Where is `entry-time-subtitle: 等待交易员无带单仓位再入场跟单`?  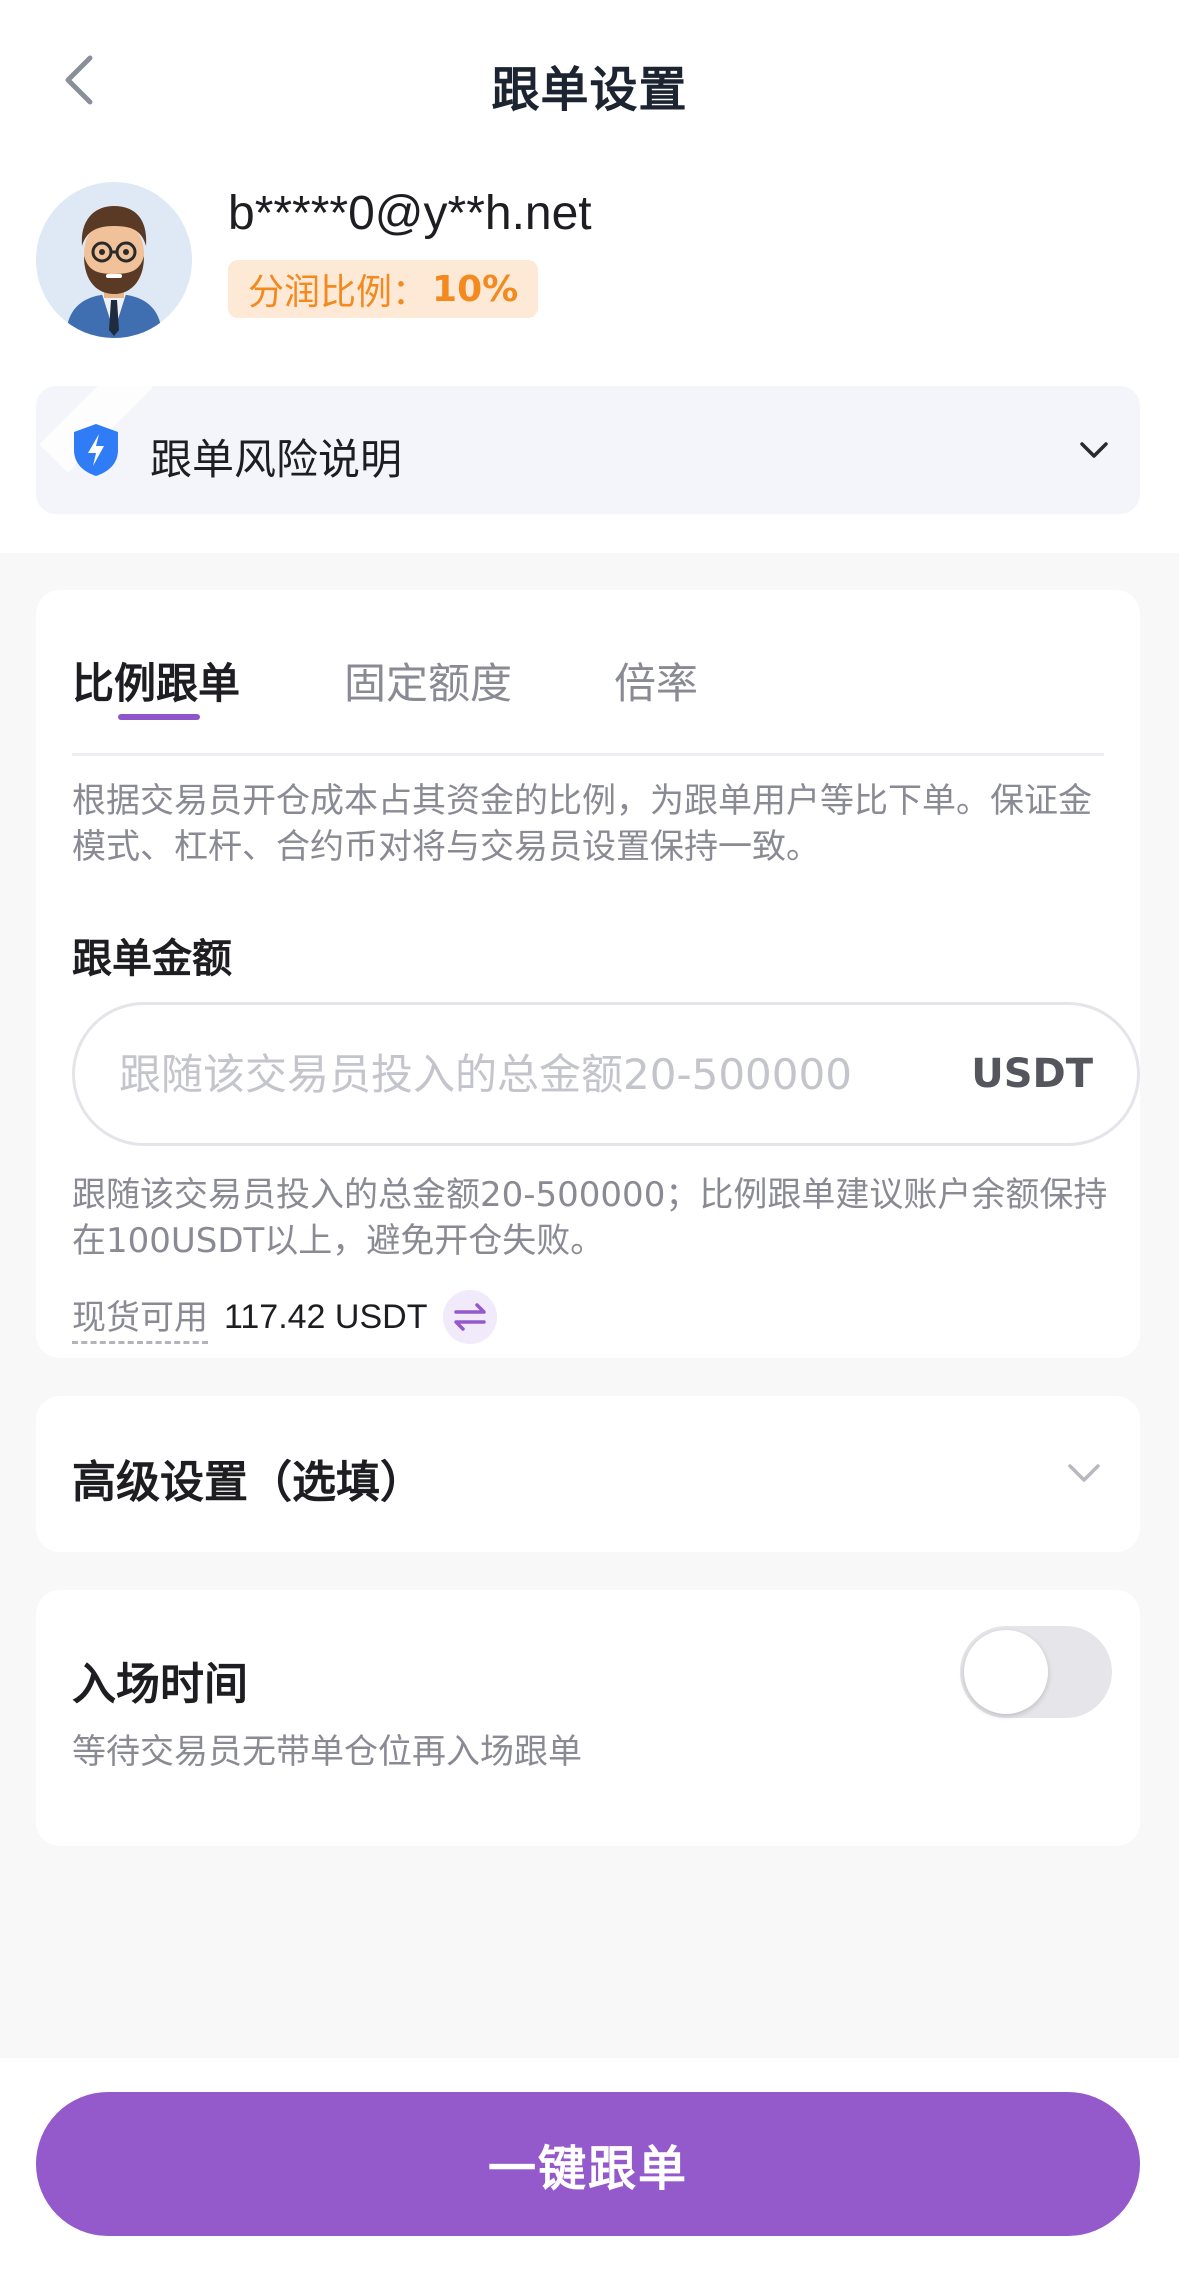 entry-time-subtitle: 等待交易员无带单仓位再入场跟单 is located at coordinates (327, 1752).